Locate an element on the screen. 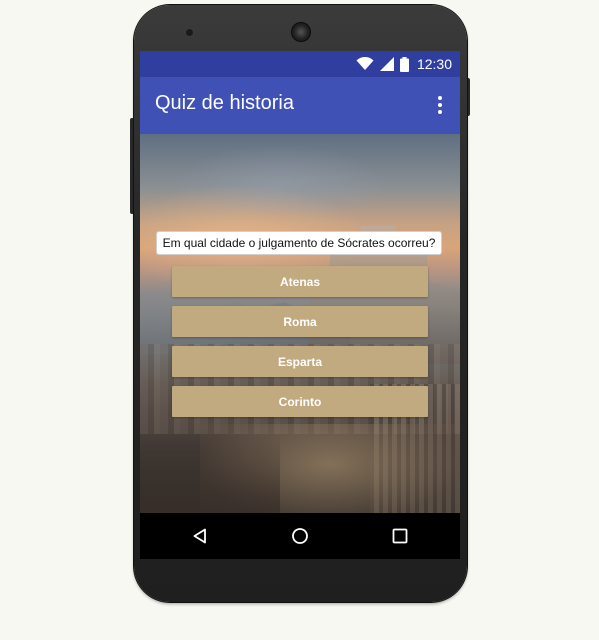 This screenshot has height=640, width=599. status-bar: 12:30 is located at coordinates (300, 64).